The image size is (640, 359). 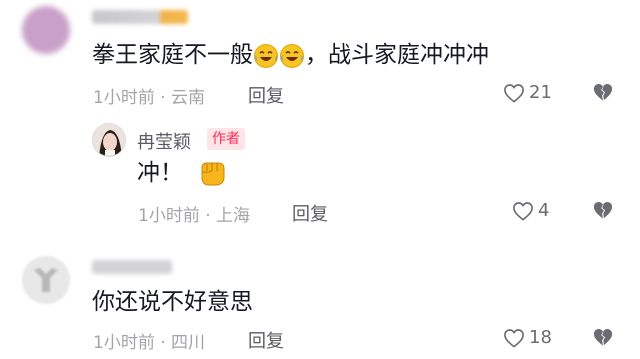 What do you see at coordinates (164, 141) in the screenshot?
I see `author-name: 冉莹颖` at bounding box center [164, 141].